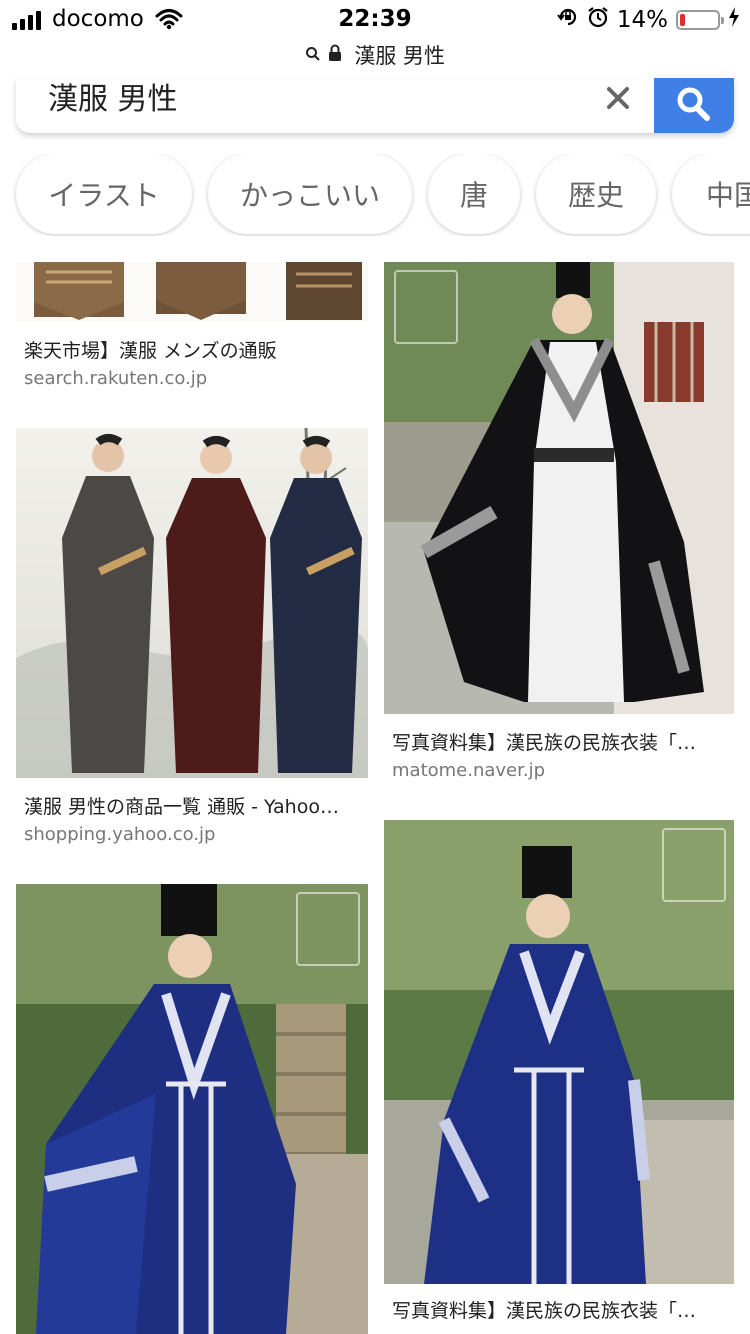  I want to click on result-domain: shopping.yahoo.co.jp, so click(120, 834).